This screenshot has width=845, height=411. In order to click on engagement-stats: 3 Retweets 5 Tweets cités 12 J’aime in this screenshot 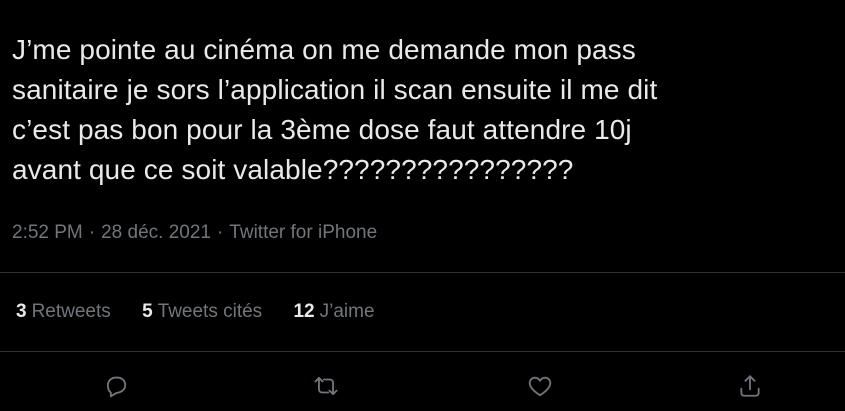, I will do `click(208, 312)`.